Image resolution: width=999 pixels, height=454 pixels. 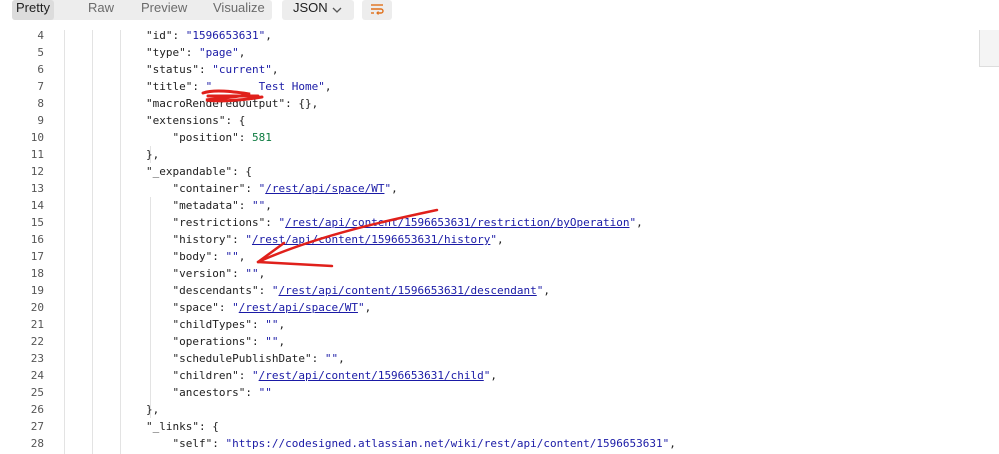 What do you see at coordinates (37, 426) in the screenshot?
I see `line-number: 27` at bounding box center [37, 426].